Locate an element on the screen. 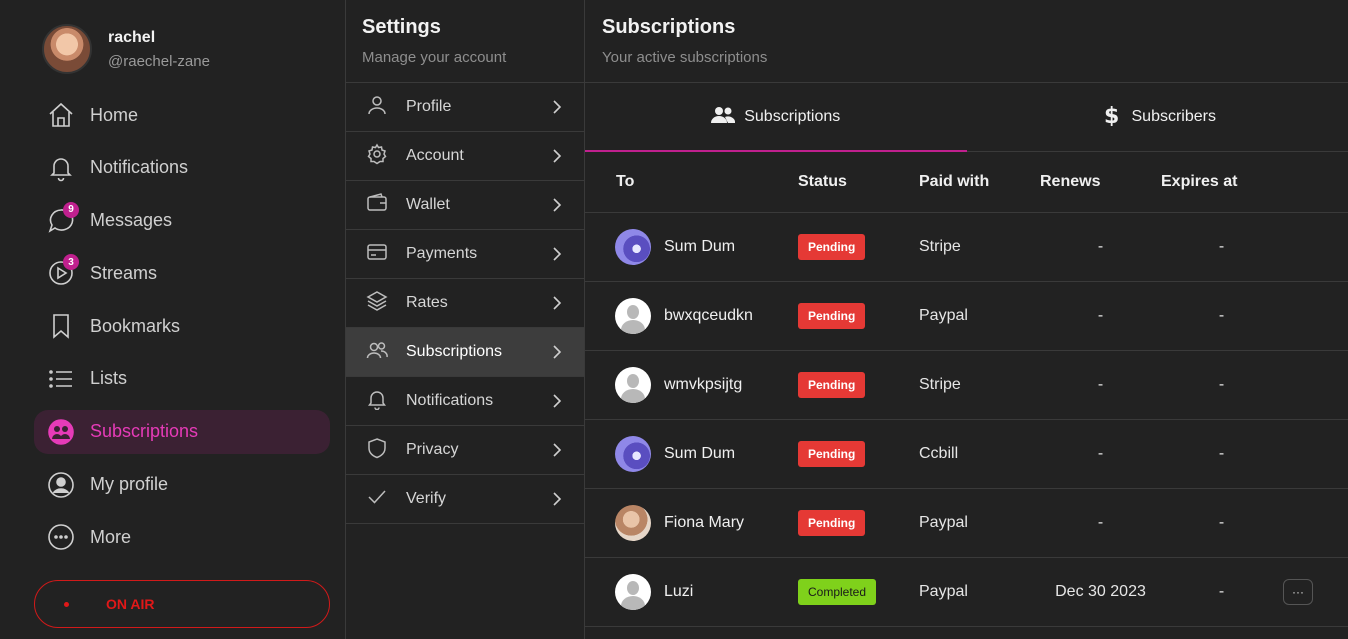 The width and height of the screenshot is (1348, 639). table-row: Luzi Completed Paypal Dec 30 2023 - ··· is located at coordinates (966, 592).